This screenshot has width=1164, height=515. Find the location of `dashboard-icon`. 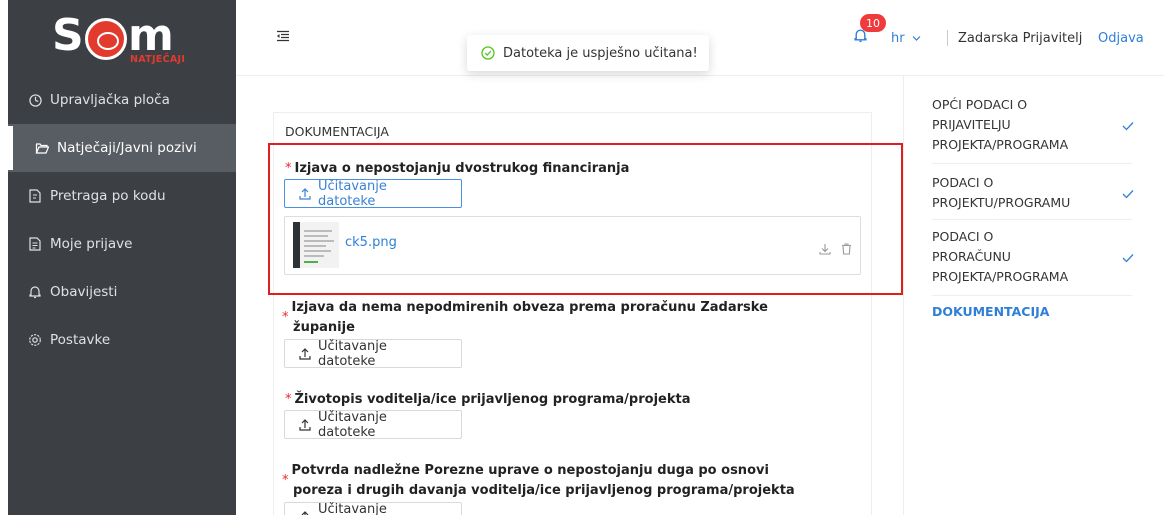

dashboard-icon is located at coordinates (35, 100).